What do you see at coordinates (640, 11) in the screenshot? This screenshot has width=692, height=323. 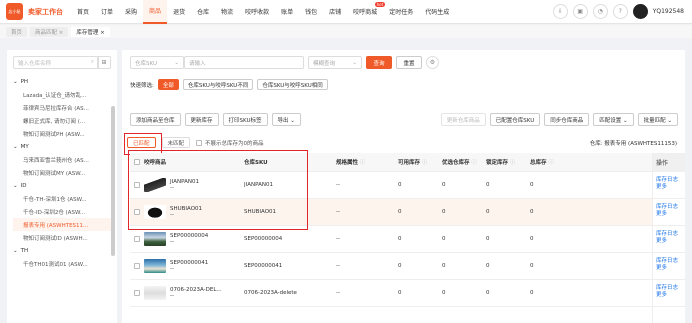 I see `avatar` at bounding box center [640, 11].